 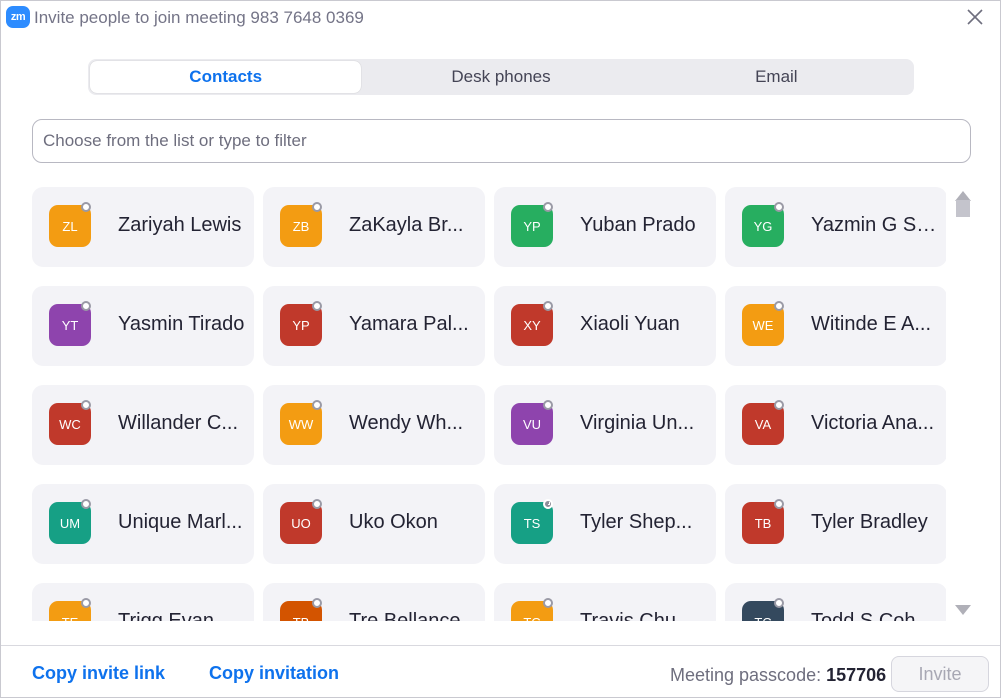 I want to click on close-button, so click(x=975, y=17).